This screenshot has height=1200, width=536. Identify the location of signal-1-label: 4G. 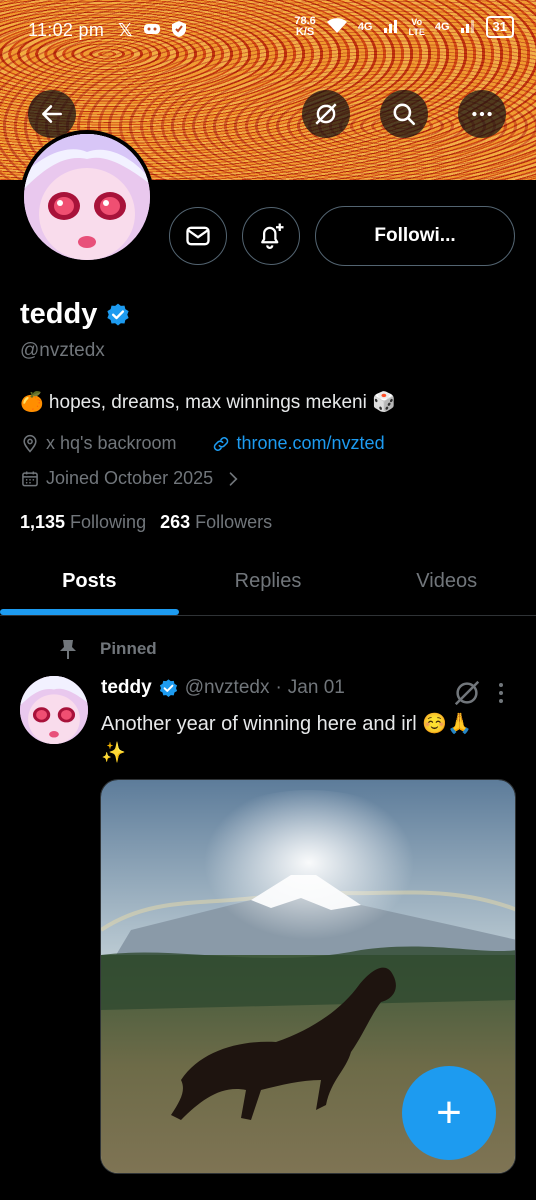
(365, 27).